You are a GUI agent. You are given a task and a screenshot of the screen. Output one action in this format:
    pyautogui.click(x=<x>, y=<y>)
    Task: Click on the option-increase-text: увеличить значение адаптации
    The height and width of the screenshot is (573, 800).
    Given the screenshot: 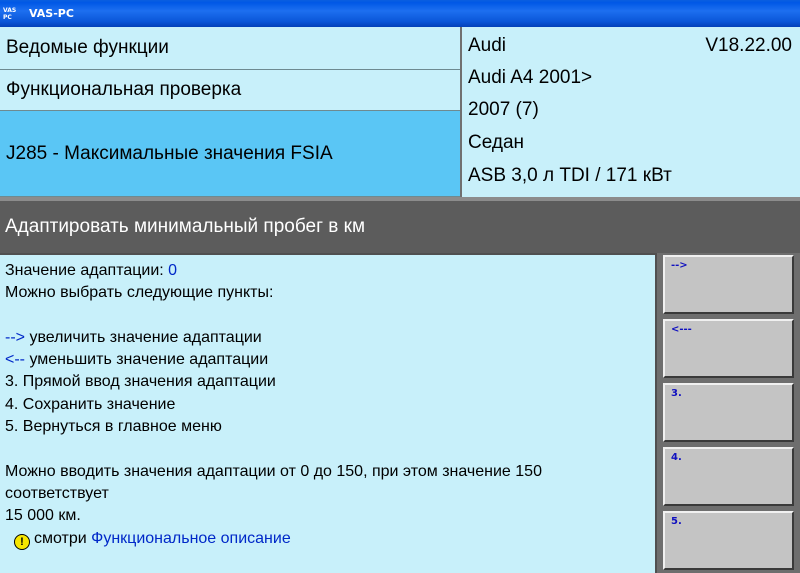 What is the action you would take?
    pyautogui.click(x=143, y=337)
    